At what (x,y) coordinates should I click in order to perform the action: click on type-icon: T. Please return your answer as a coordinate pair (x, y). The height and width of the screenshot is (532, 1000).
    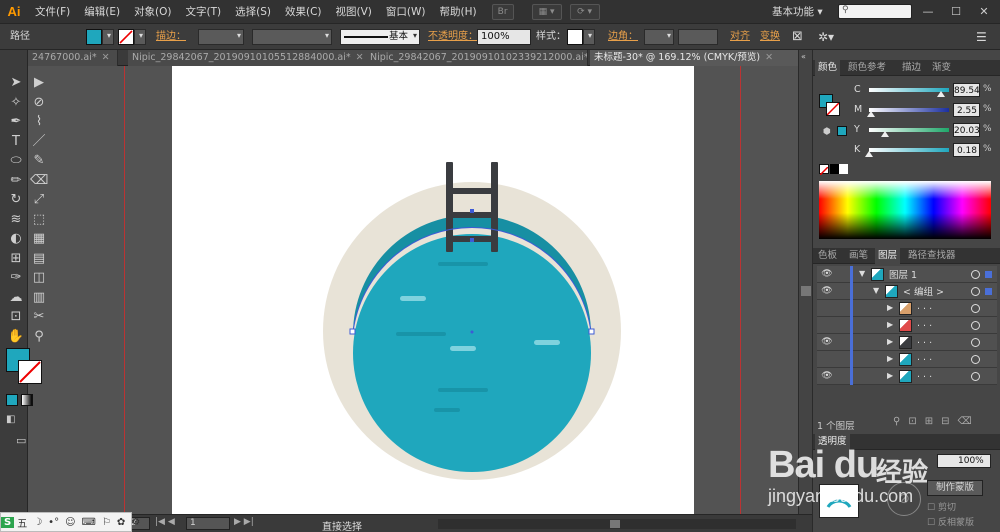
    Looking at the image, I should click on (16, 142).